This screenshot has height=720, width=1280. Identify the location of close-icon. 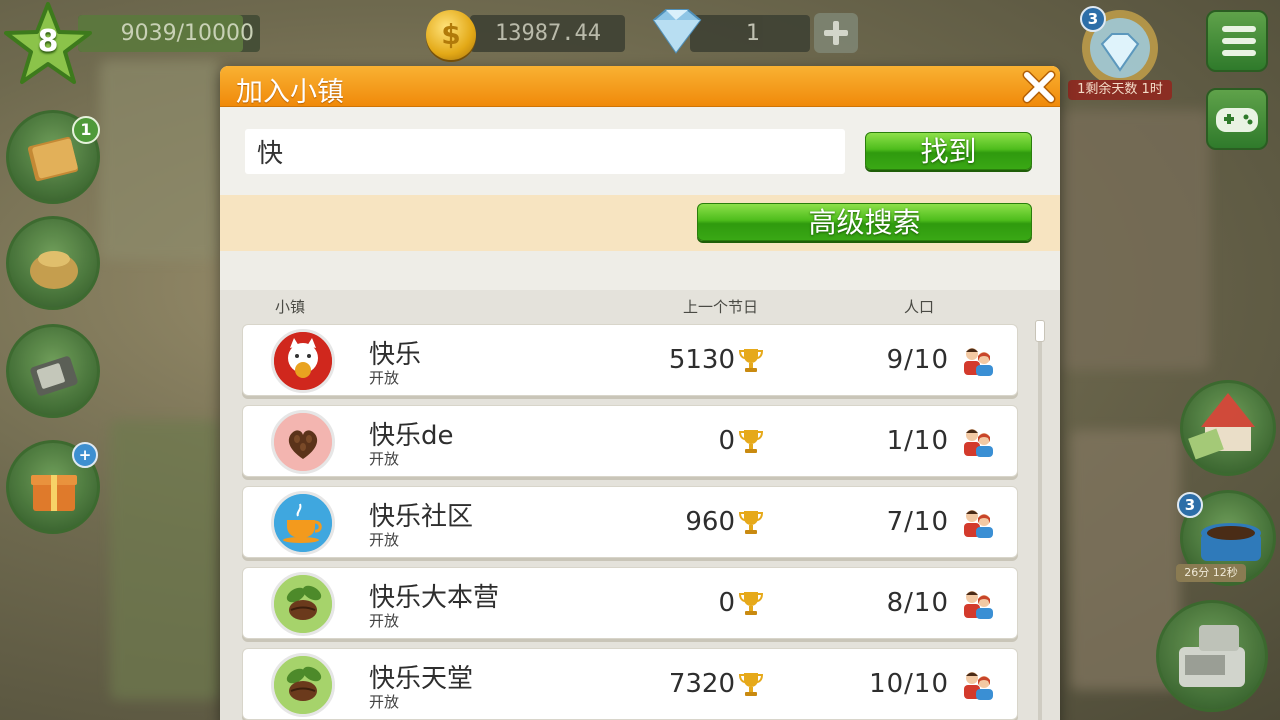
(1039, 87).